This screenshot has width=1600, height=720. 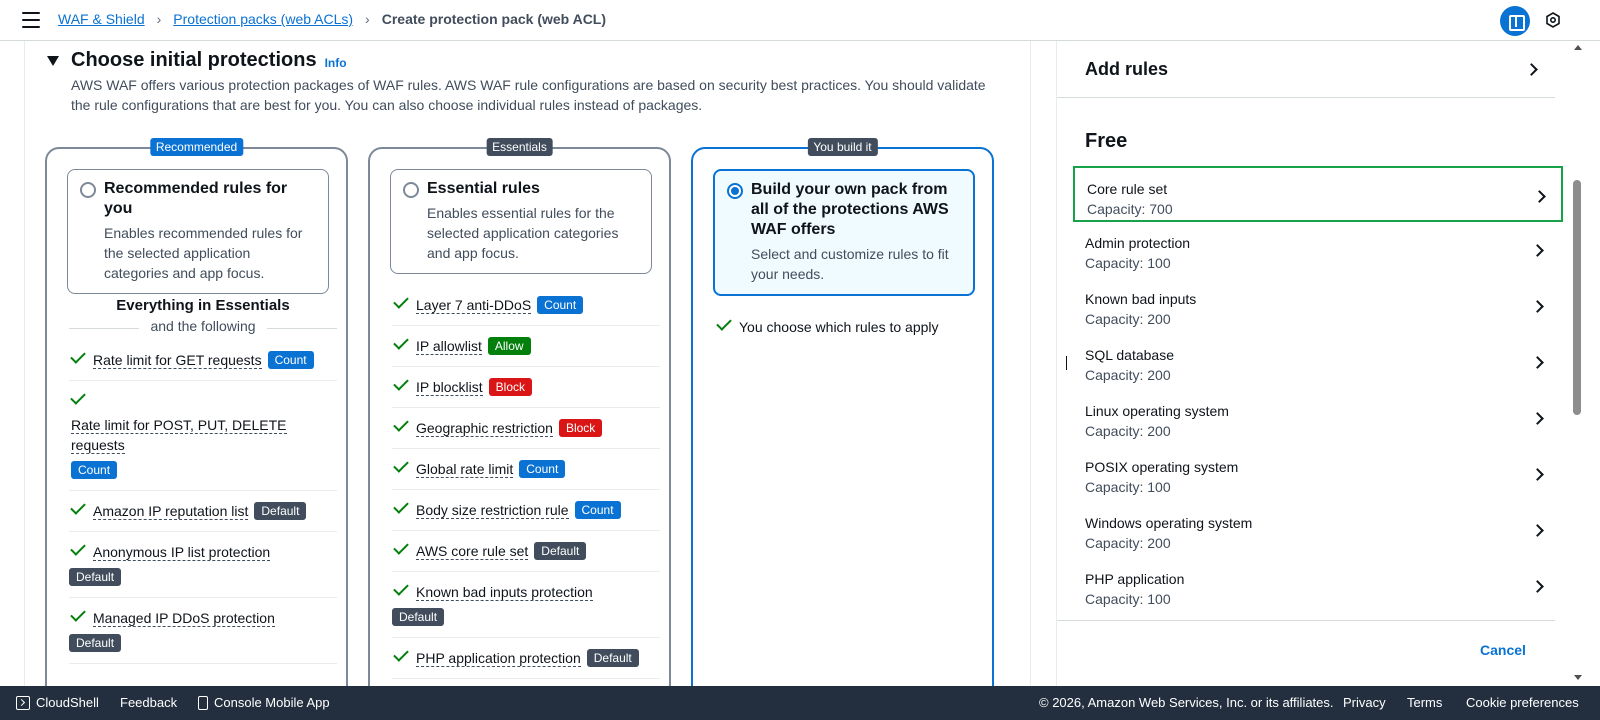 I want to click on mobile-app-link: Console Mobile App, so click(x=264, y=702).